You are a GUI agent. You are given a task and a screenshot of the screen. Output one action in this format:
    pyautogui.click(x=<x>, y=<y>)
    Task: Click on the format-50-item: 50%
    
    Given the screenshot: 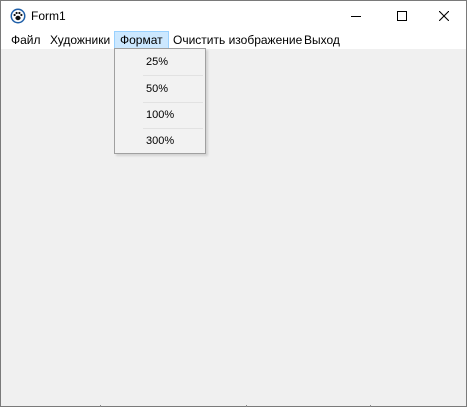 What is the action you would take?
    pyautogui.click(x=160, y=89)
    